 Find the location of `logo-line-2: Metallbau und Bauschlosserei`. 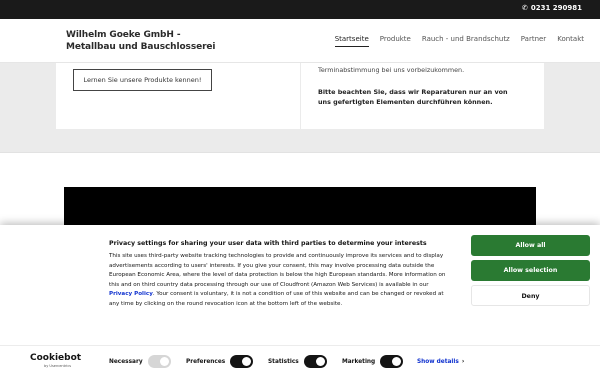

logo-line-2: Metallbau und Bauschlosserei is located at coordinates (141, 47).